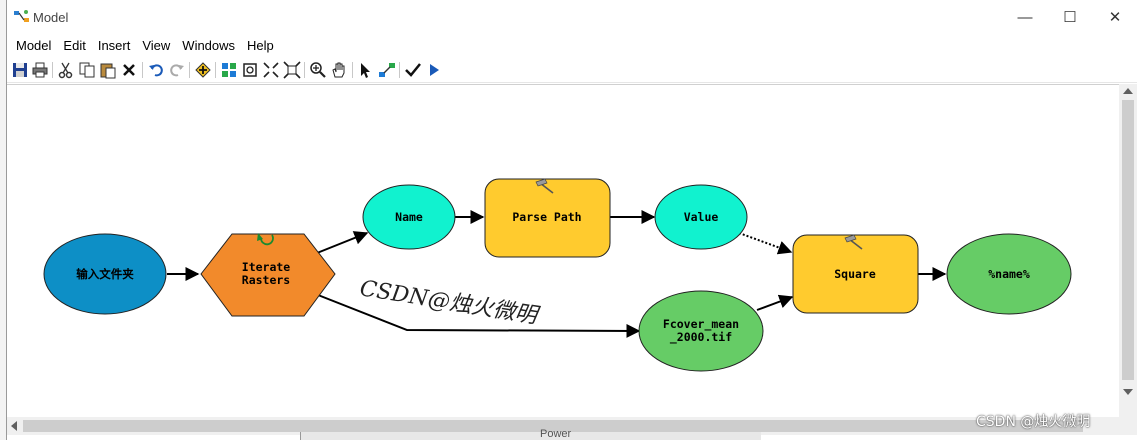  What do you see at coordinates (260, 46) in the screenshot?
I see `menu-help: Help` at bounding box center [260, 46].